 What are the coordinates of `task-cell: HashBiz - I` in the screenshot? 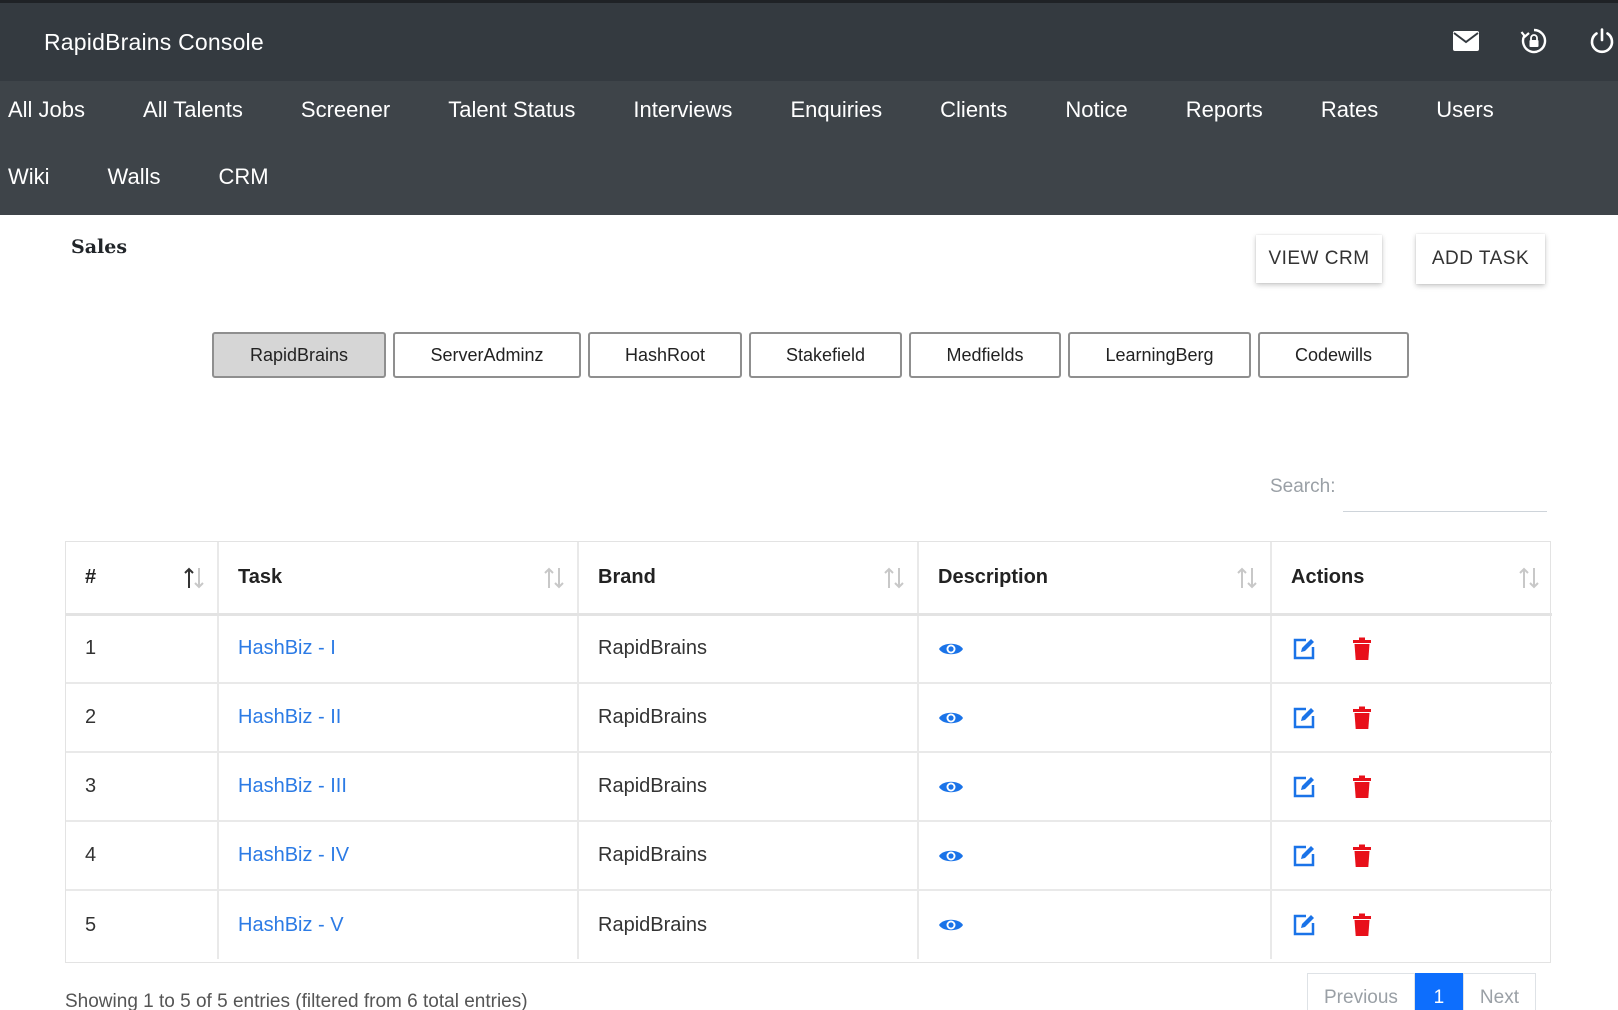 It's located at (398, 649).